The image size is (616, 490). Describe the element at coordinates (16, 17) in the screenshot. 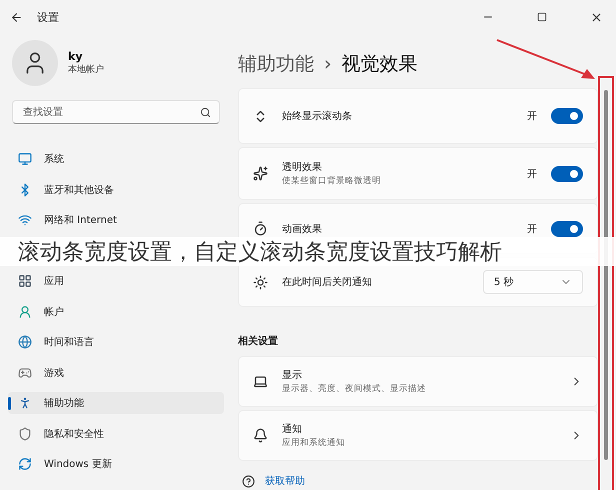

I see `back-icon` at that location.